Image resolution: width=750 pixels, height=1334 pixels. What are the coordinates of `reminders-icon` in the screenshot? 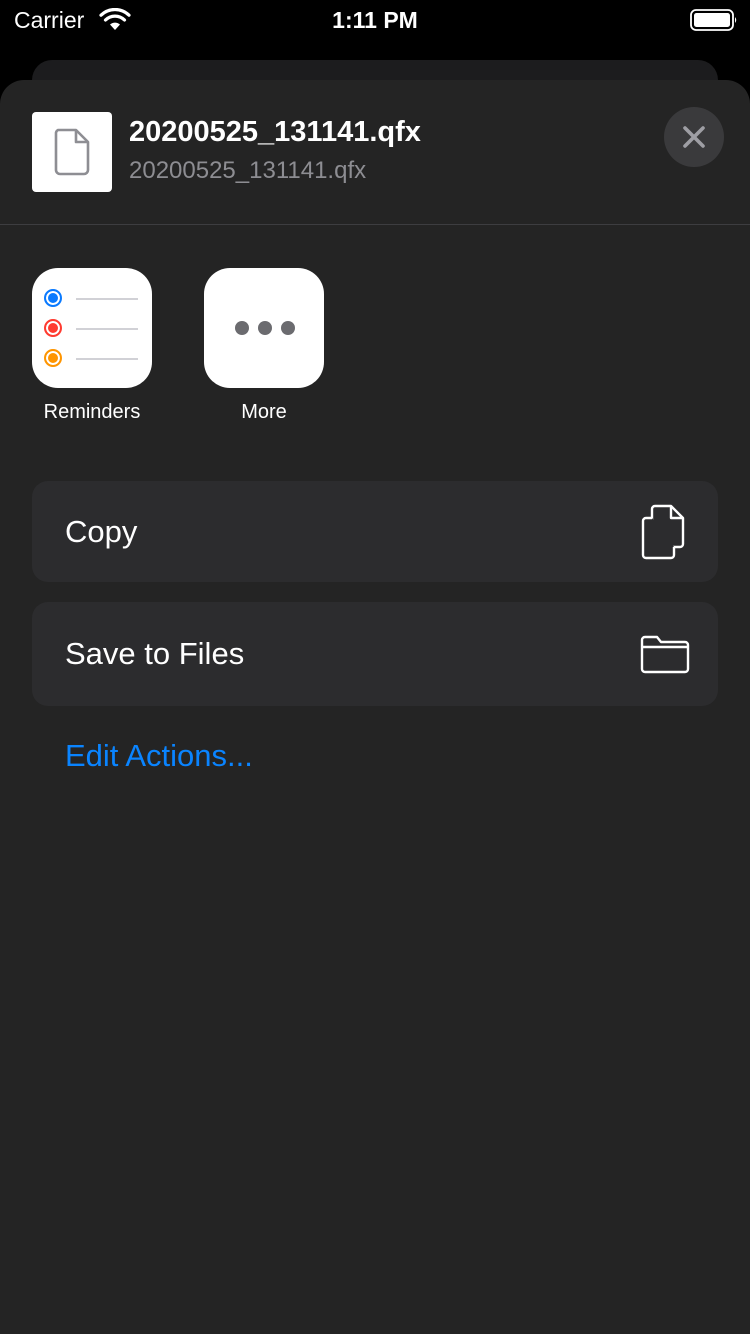 It's located at (92, 328).